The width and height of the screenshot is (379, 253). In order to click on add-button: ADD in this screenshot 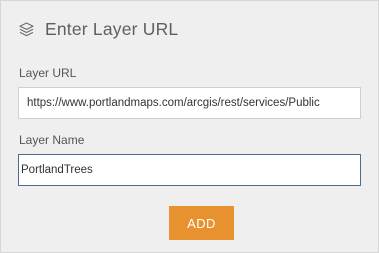, I will do `click(201, 223)`.